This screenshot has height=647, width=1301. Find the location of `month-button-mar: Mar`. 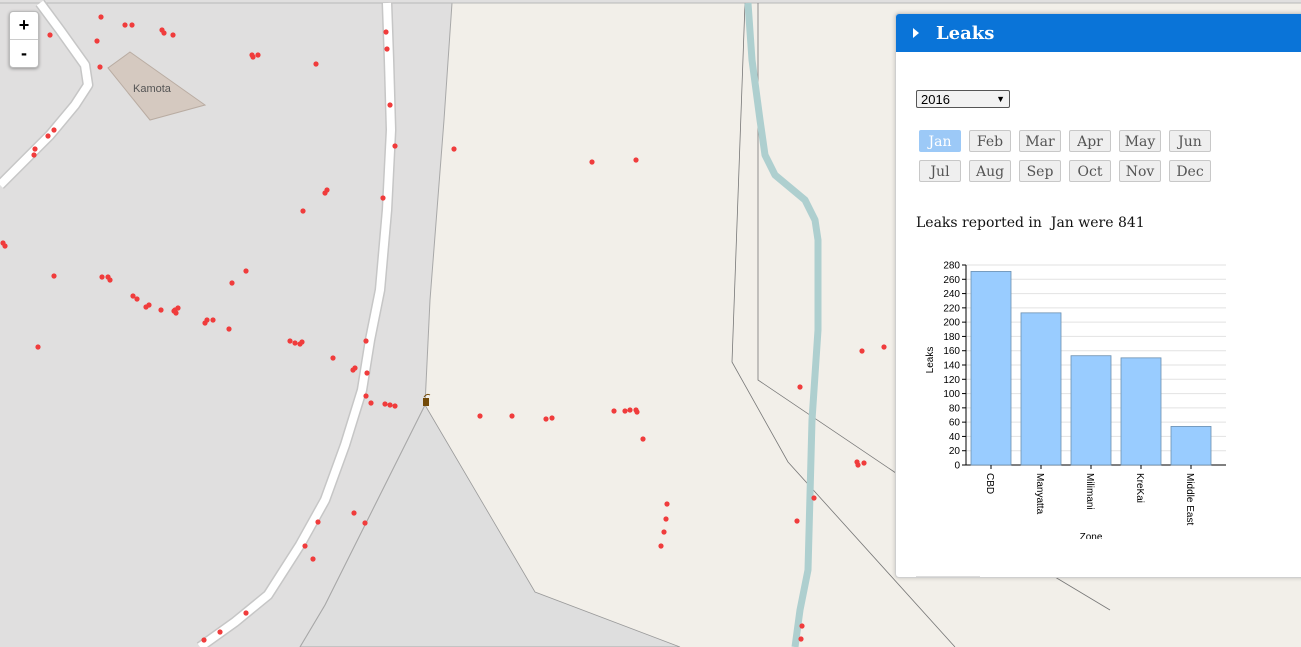

month-button-mar: Mar is located at coordinates (1040, 141).